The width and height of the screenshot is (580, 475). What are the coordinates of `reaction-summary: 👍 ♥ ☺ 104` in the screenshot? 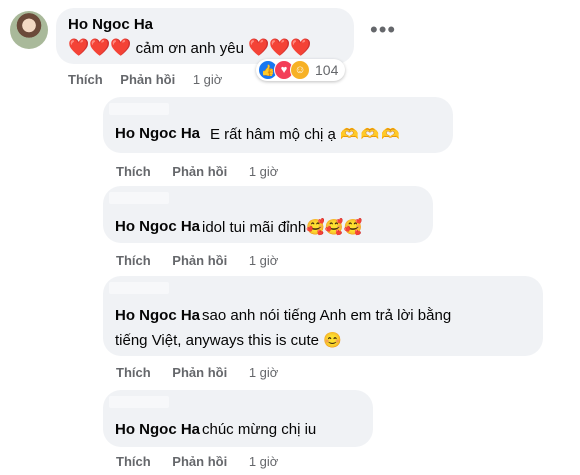 It's located at (301, 70).